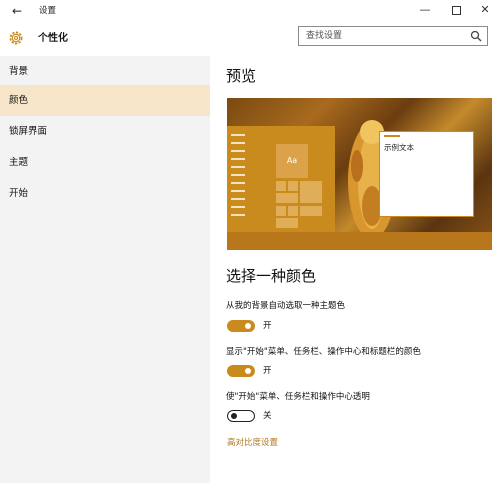 The width and height of the screenshot is (500, 483). What do you see at coordinates (286, 306) in the screenshot?
I see `auto-accent-label: 从我的背景自动选取一种主题色` at bounding box center [286, 306].